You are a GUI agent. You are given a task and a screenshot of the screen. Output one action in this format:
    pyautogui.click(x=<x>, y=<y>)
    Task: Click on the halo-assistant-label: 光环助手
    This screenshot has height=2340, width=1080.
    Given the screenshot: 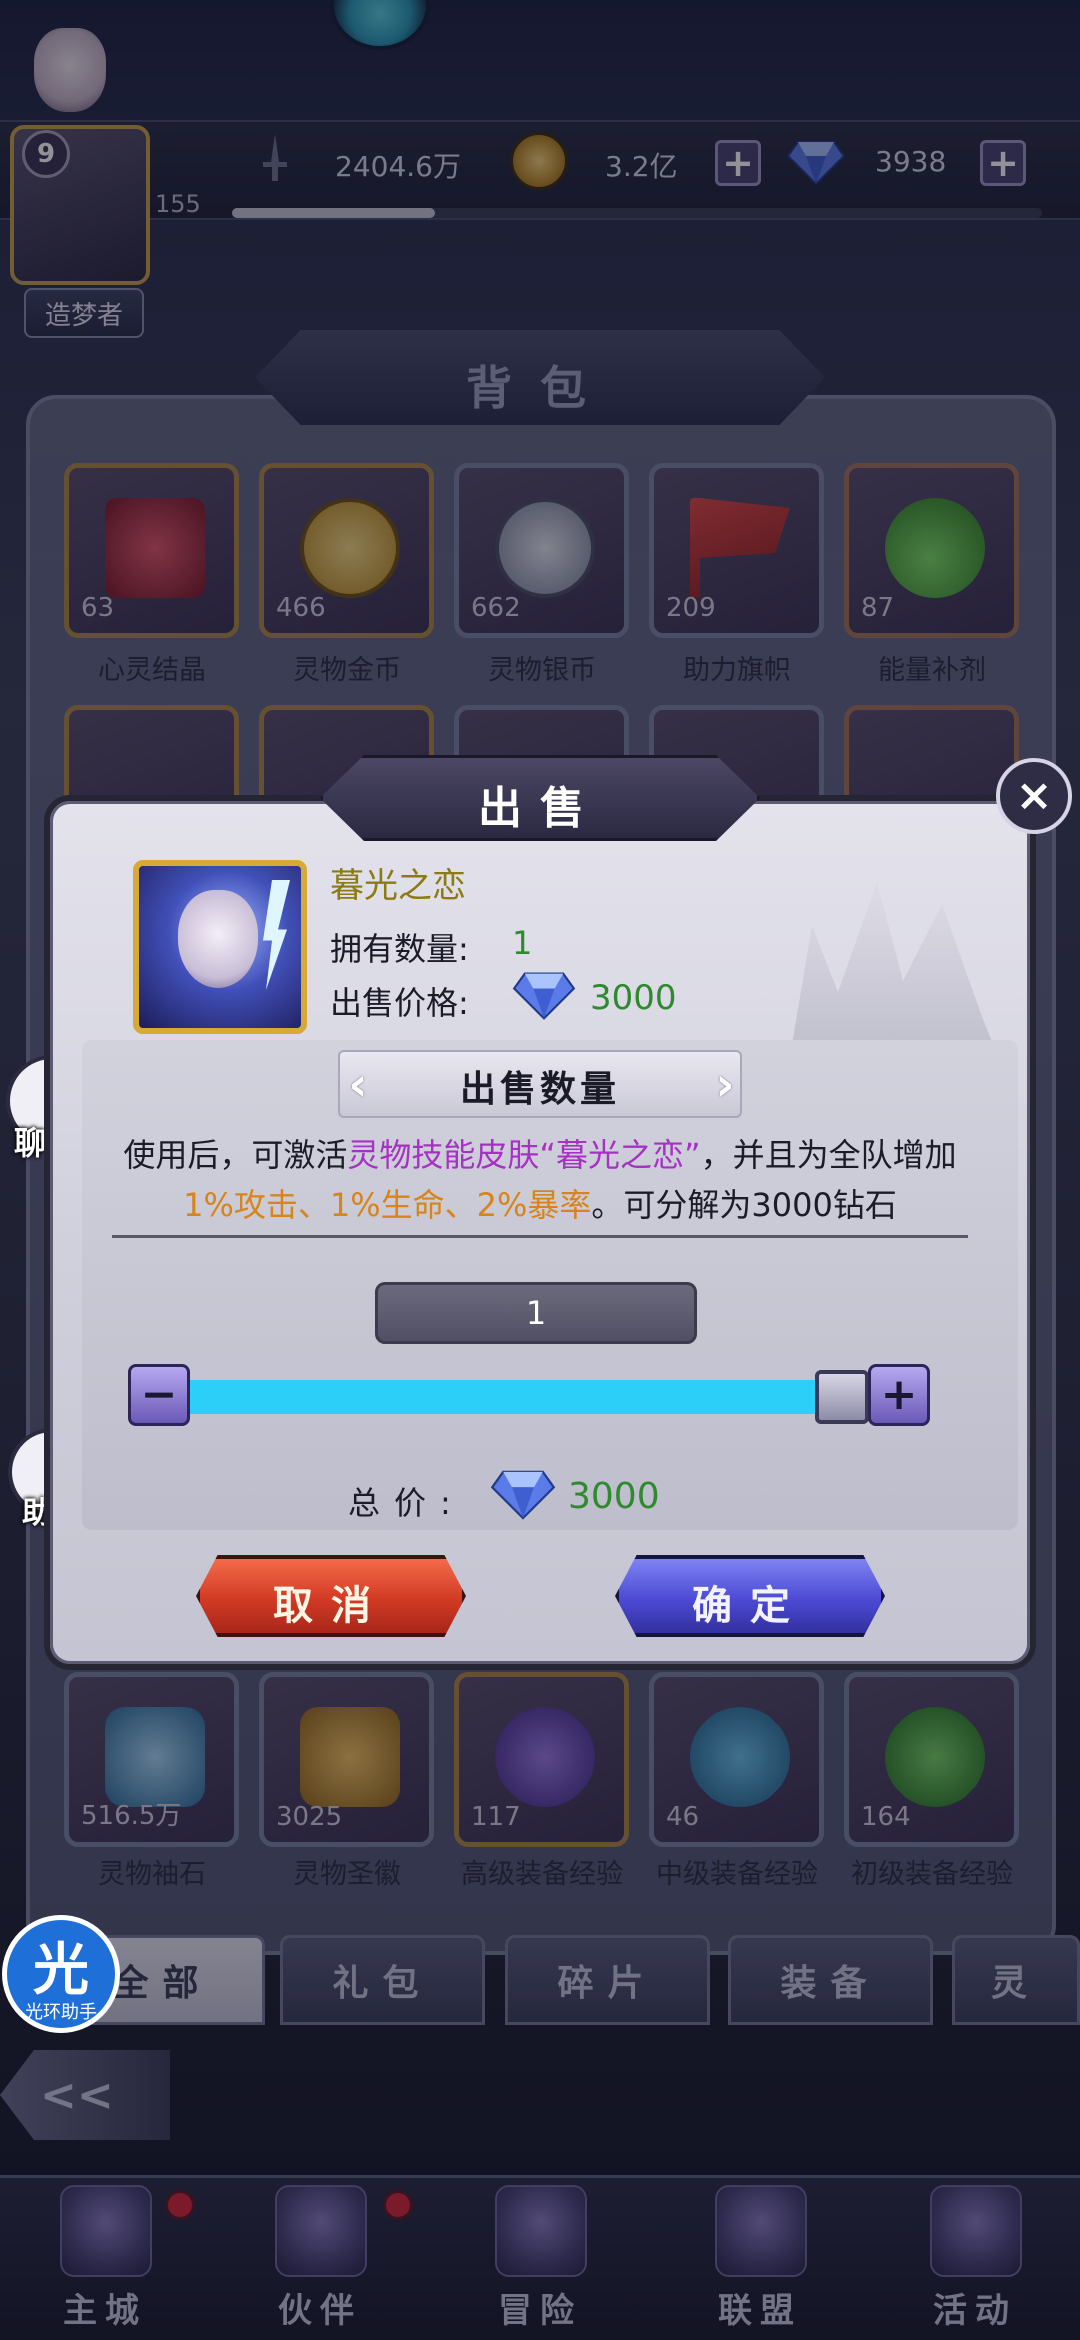 What is the action you would take?
    pyautogui.click(x=61, y=2012)
    